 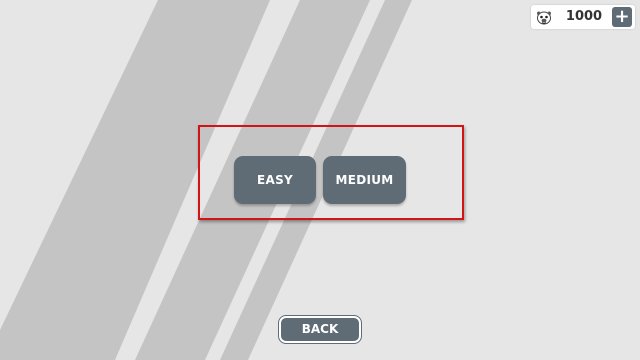 I want to click on coin-counter: 1000 +, so click(x=583, y=17).